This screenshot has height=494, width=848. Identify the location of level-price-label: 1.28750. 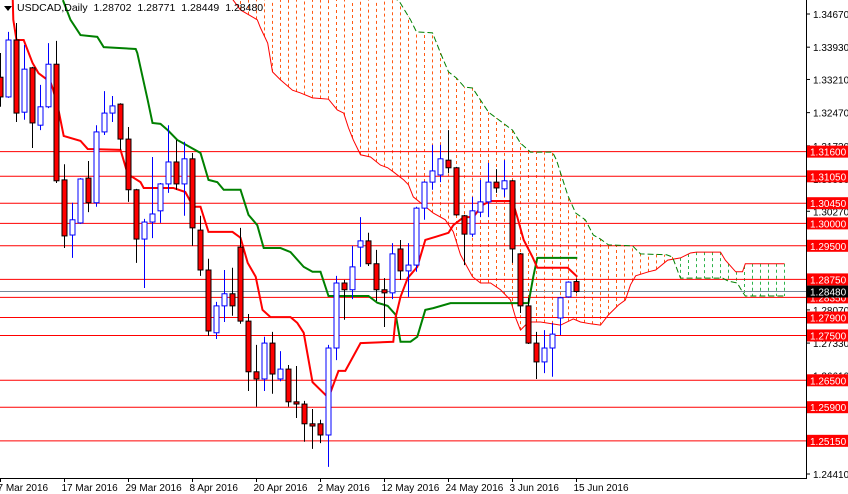
(828, 280).